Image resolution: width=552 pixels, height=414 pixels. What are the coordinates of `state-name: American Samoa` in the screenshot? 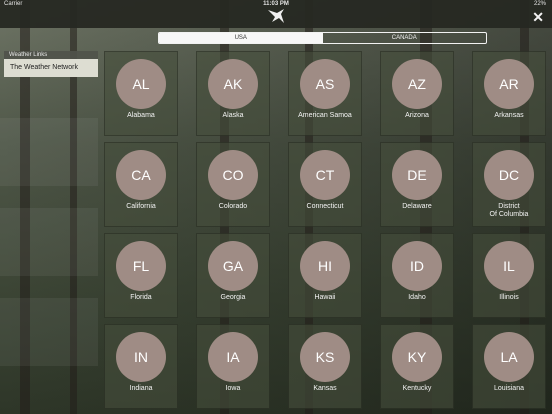 It's located at (325, 115).